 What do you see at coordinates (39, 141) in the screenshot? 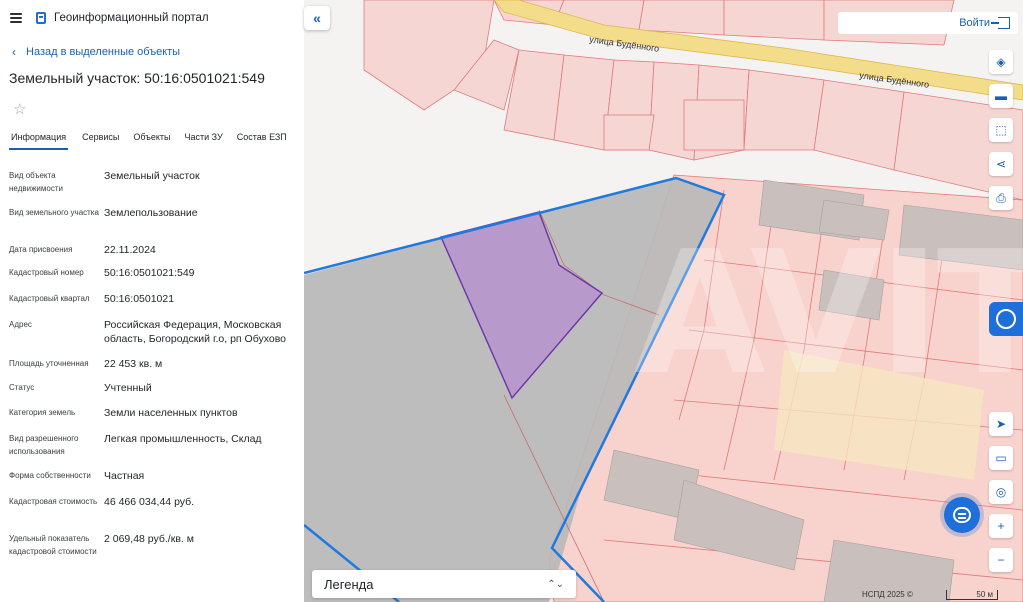
I see `tab-information: Информация` at bounding box center [39, 141].